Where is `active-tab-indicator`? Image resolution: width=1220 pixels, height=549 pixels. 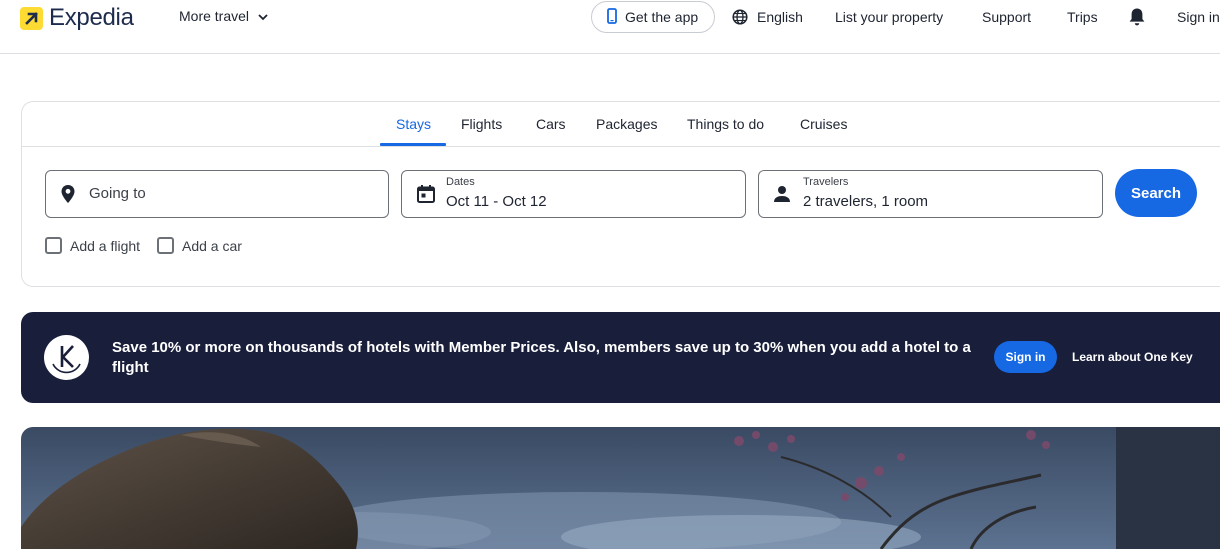 active-tab-indicator is located at coordinates (413, 144).